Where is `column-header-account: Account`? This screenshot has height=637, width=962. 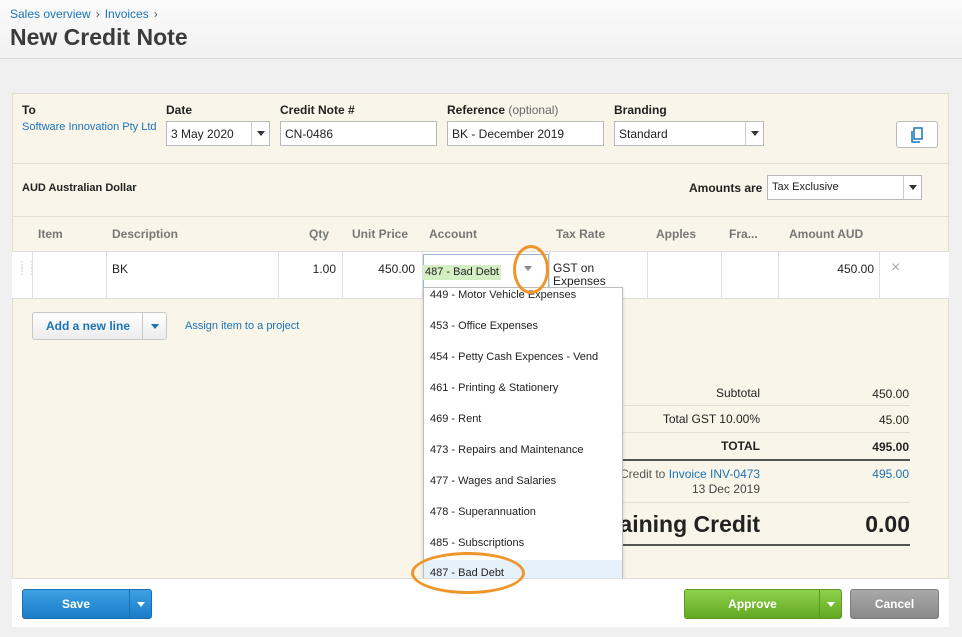 column-header-account: Account is located at coordinates (453, 234).